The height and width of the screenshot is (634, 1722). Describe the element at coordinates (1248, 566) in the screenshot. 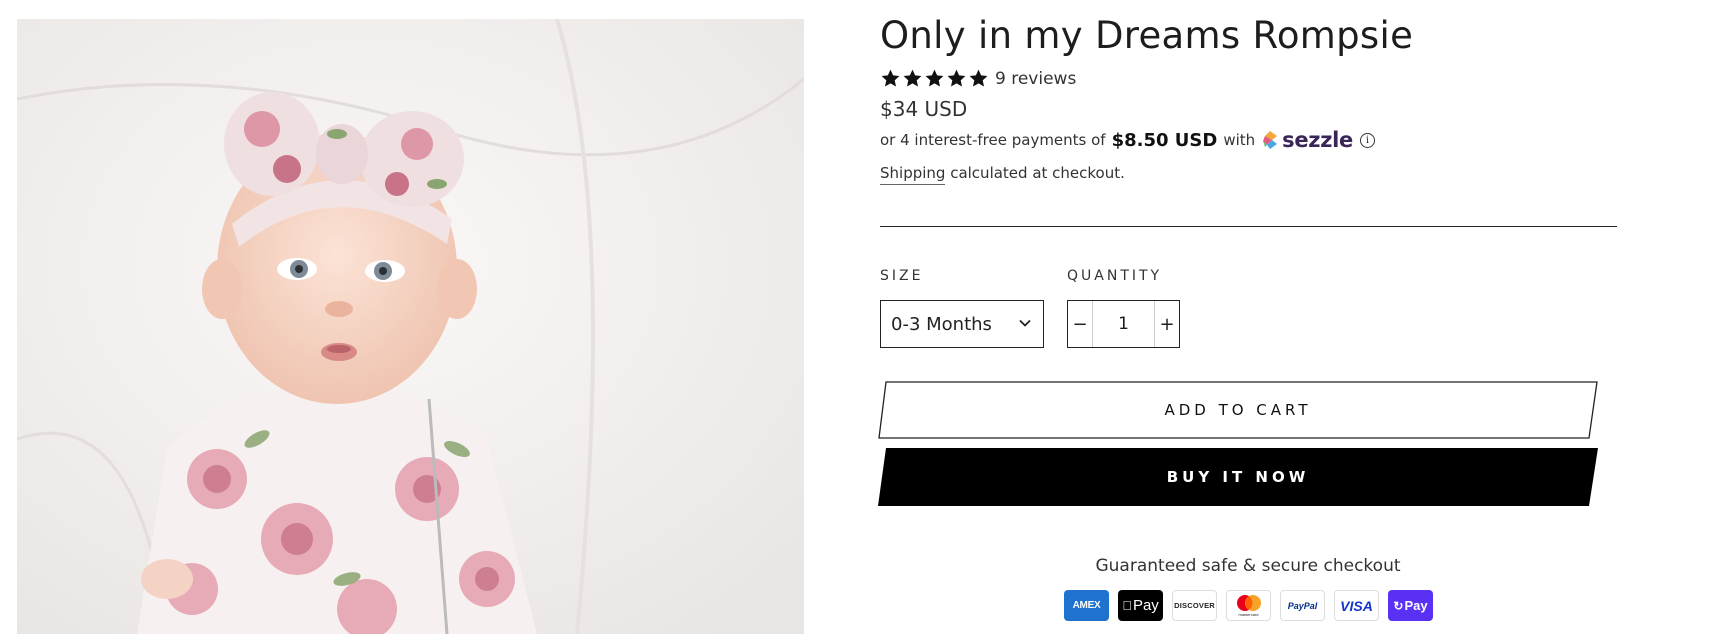

I see `secure-checkout-text: Guaranteed safe & secure checkout` at that location.